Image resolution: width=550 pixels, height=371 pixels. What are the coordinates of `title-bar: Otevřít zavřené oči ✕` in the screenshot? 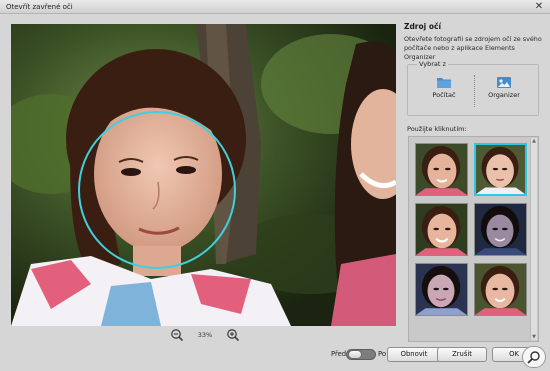 It's located at (275, 7).